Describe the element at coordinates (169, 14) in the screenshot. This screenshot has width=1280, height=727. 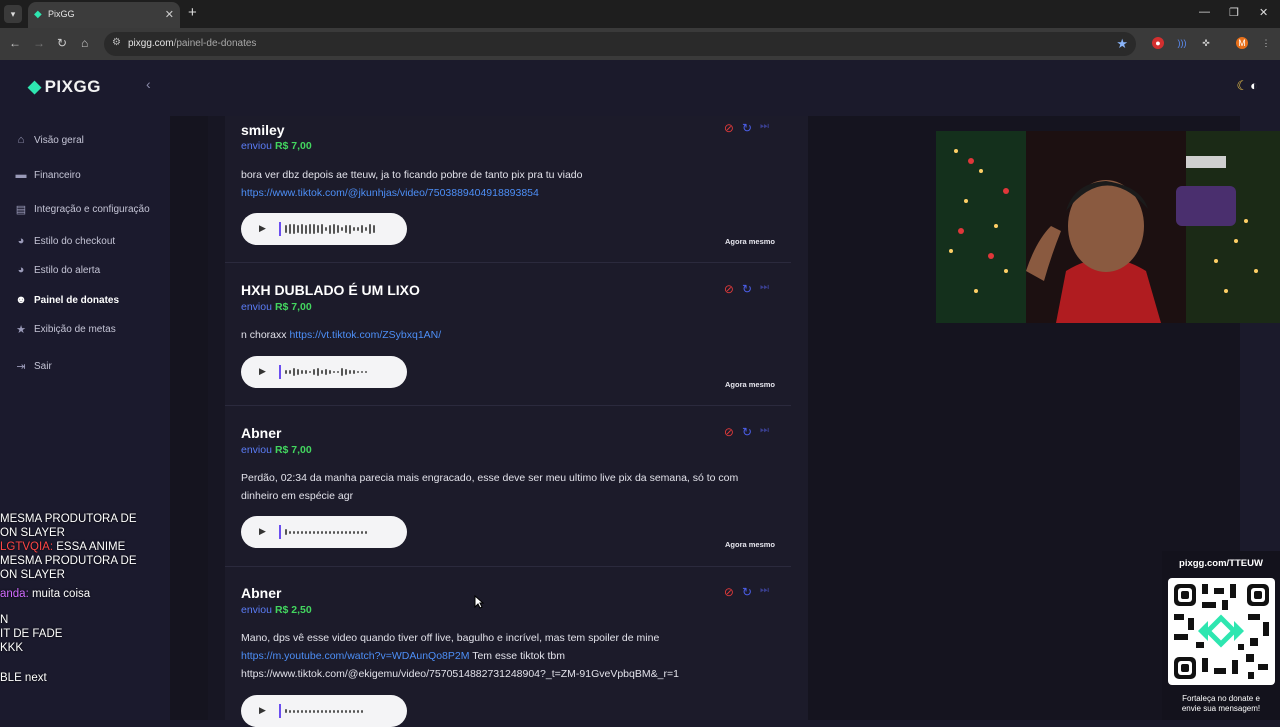
I see `close-tab-icon: ✕` at that location.